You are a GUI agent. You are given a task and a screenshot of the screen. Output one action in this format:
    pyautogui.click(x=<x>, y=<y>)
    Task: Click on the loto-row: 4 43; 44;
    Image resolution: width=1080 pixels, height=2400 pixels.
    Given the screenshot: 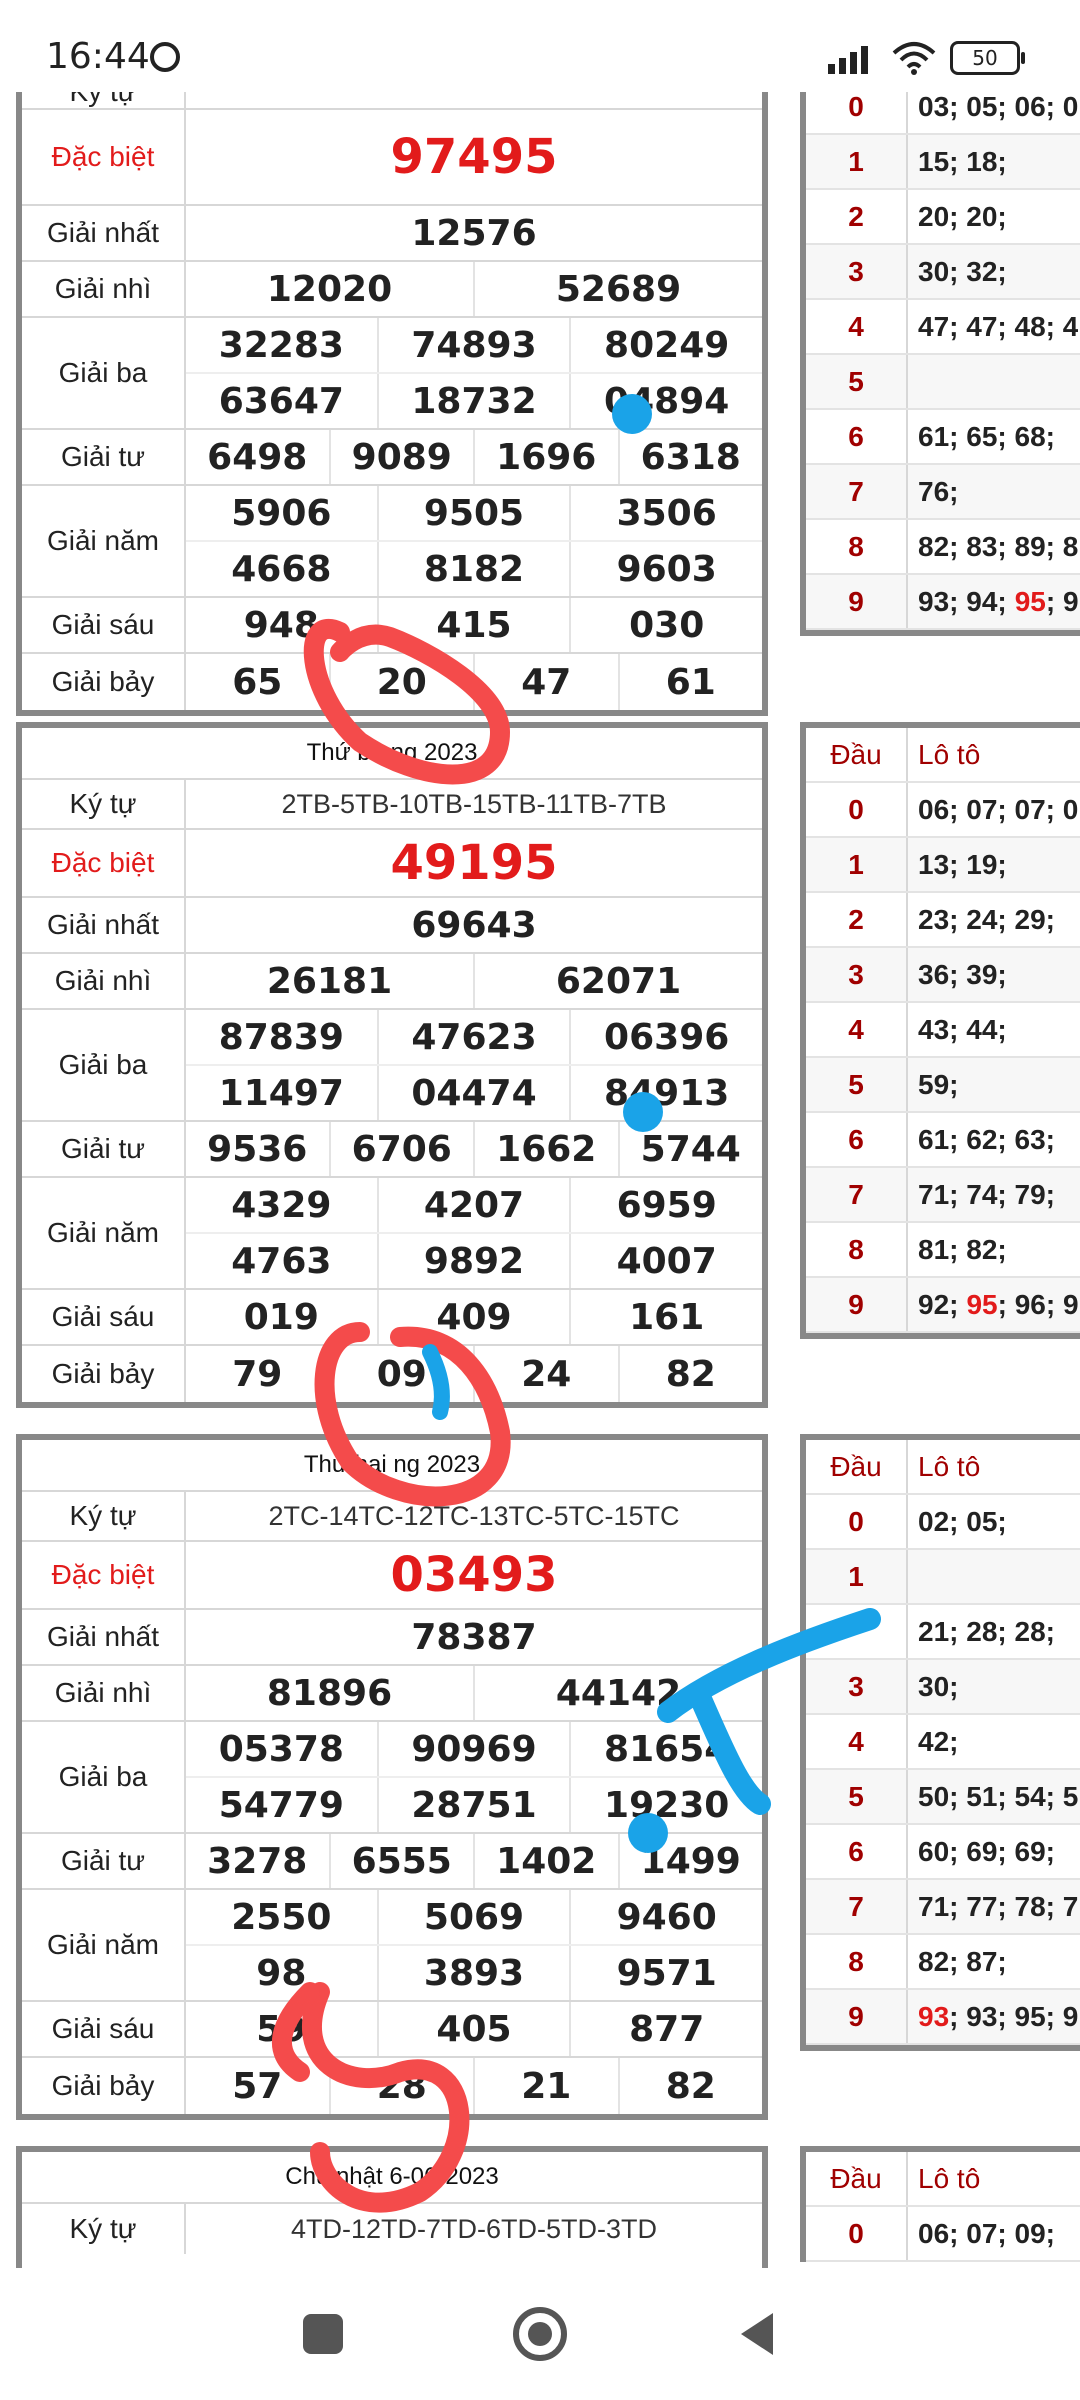 What is the action you would take?
    pyautogui.click(x=943, y=1030)
    